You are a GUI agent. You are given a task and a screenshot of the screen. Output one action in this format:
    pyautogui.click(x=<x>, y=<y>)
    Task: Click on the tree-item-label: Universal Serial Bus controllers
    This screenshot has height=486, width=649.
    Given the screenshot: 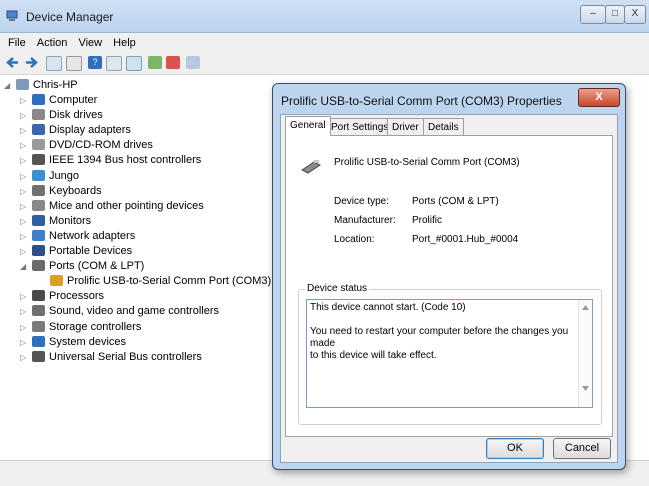 What is the action you would take?
    pyautogui.click(x=125, y=356)
    